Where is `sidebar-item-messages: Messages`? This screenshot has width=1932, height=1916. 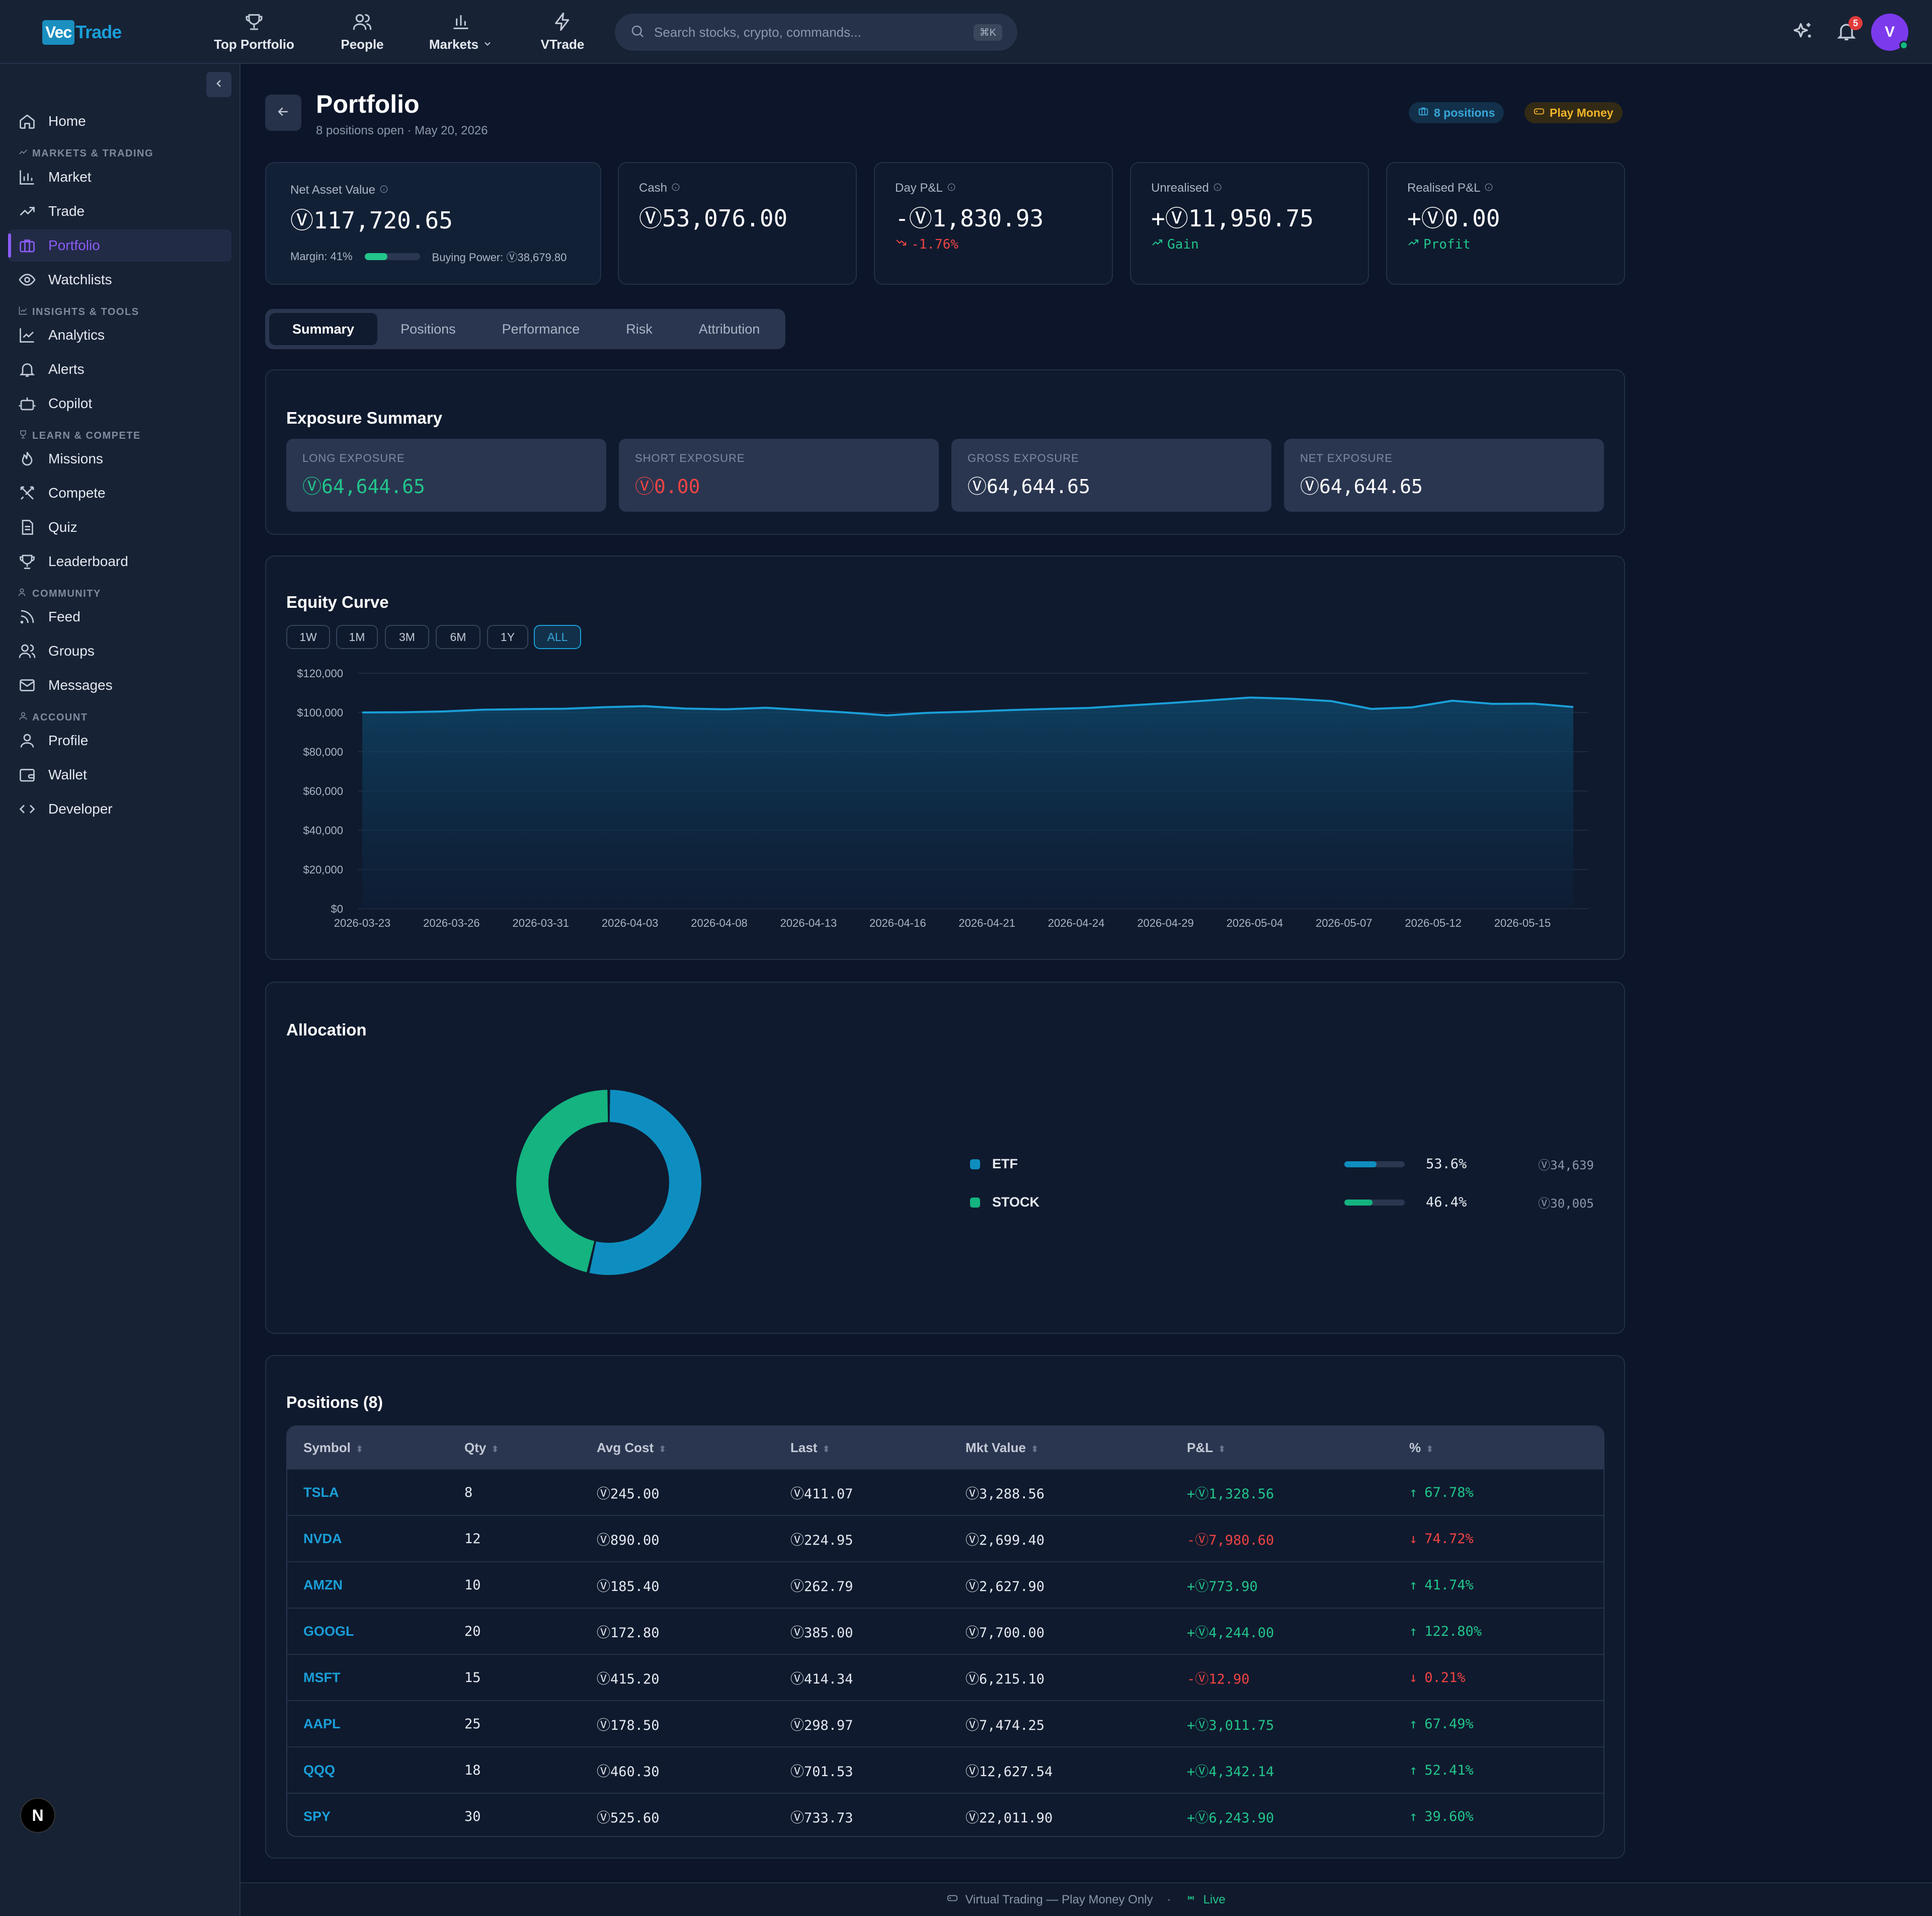
sidebar-item-messages: Messages is located at coordinates (120, 685).